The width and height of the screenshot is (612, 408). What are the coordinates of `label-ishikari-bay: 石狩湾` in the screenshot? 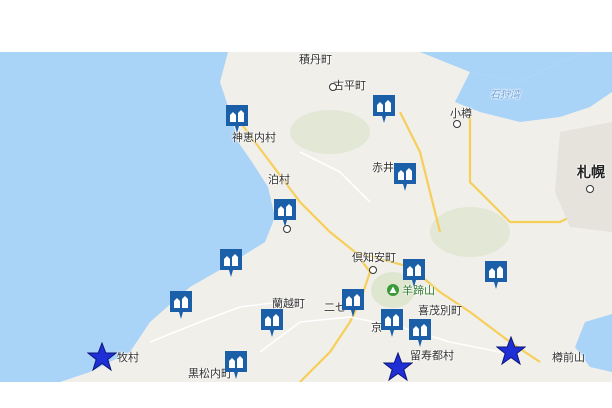 It's located at (505, 95).